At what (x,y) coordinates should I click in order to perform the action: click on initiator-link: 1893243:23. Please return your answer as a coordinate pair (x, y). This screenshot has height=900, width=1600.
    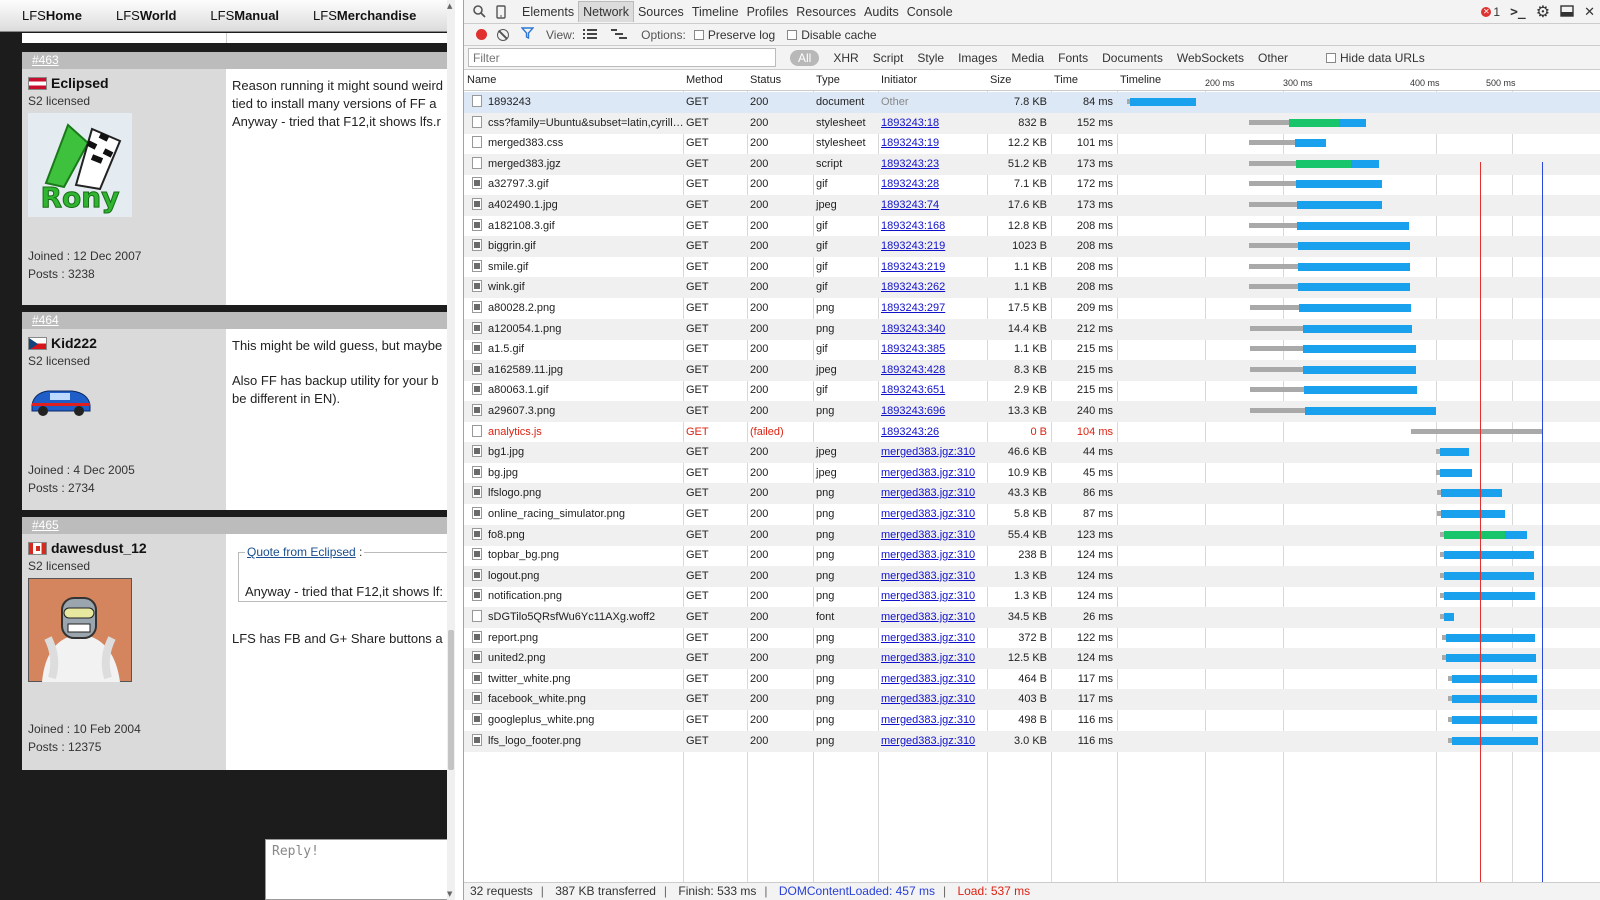
    Looking at the image, I should click on (910, 164).